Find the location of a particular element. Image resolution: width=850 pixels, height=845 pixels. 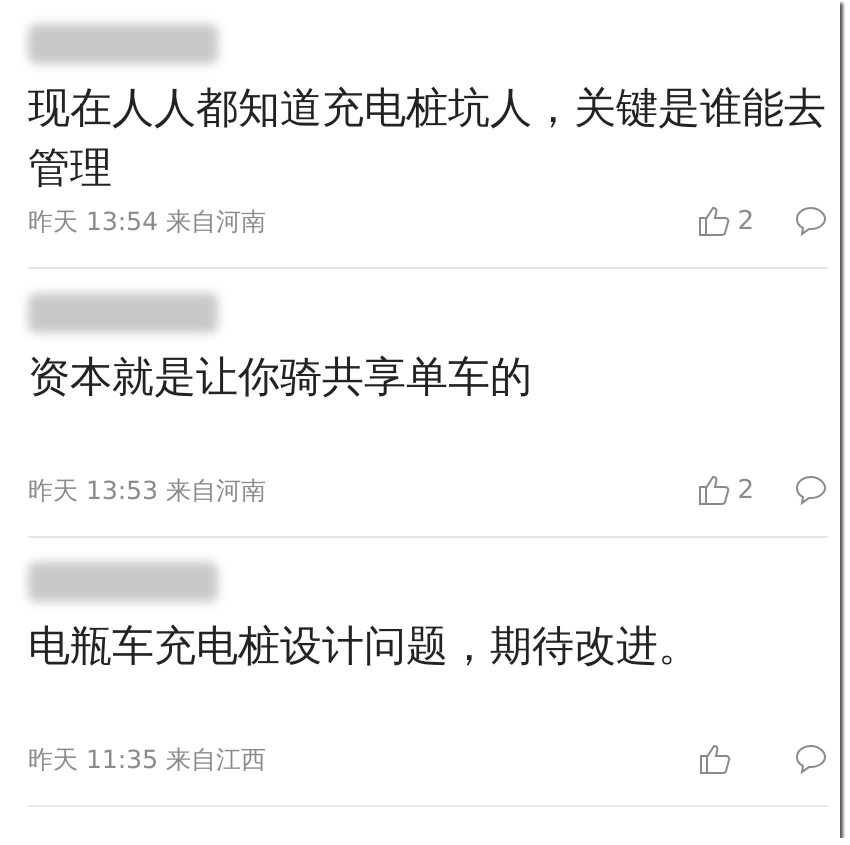

comment-meta: 昨天 13:53 来自河南 is located at coordinates (147, 490).